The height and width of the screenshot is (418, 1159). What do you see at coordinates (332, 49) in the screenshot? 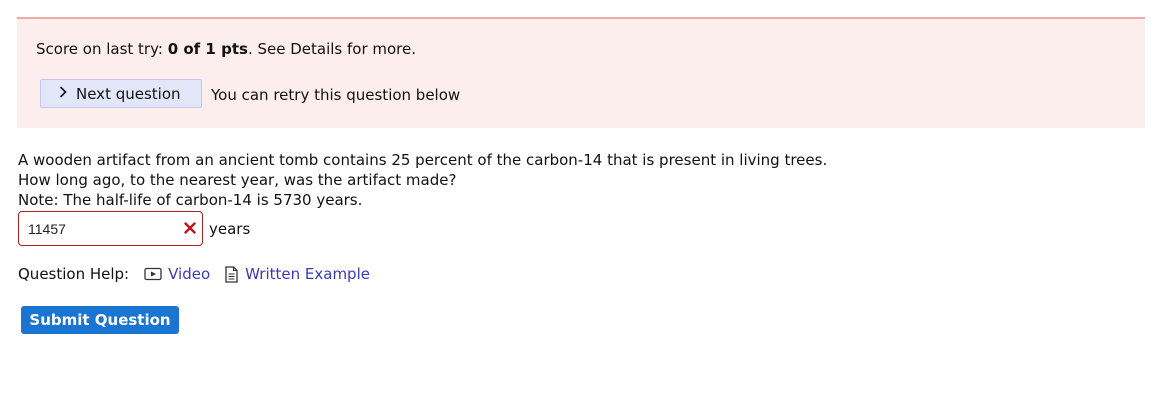
I see `score-suffix: . See Details for more.` at bounding box center [332, 49].